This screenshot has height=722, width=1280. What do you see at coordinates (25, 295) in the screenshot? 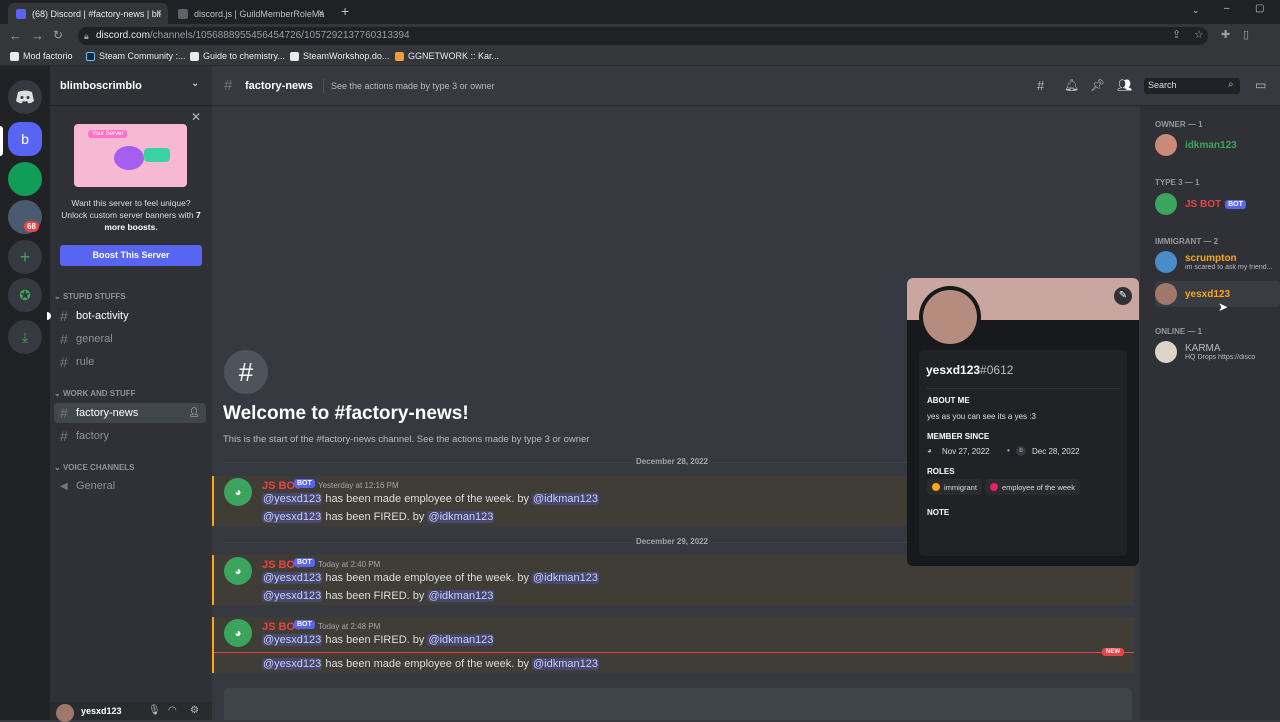
I see `explore-compass-icon: ✪` at bounding box center [25, 295].